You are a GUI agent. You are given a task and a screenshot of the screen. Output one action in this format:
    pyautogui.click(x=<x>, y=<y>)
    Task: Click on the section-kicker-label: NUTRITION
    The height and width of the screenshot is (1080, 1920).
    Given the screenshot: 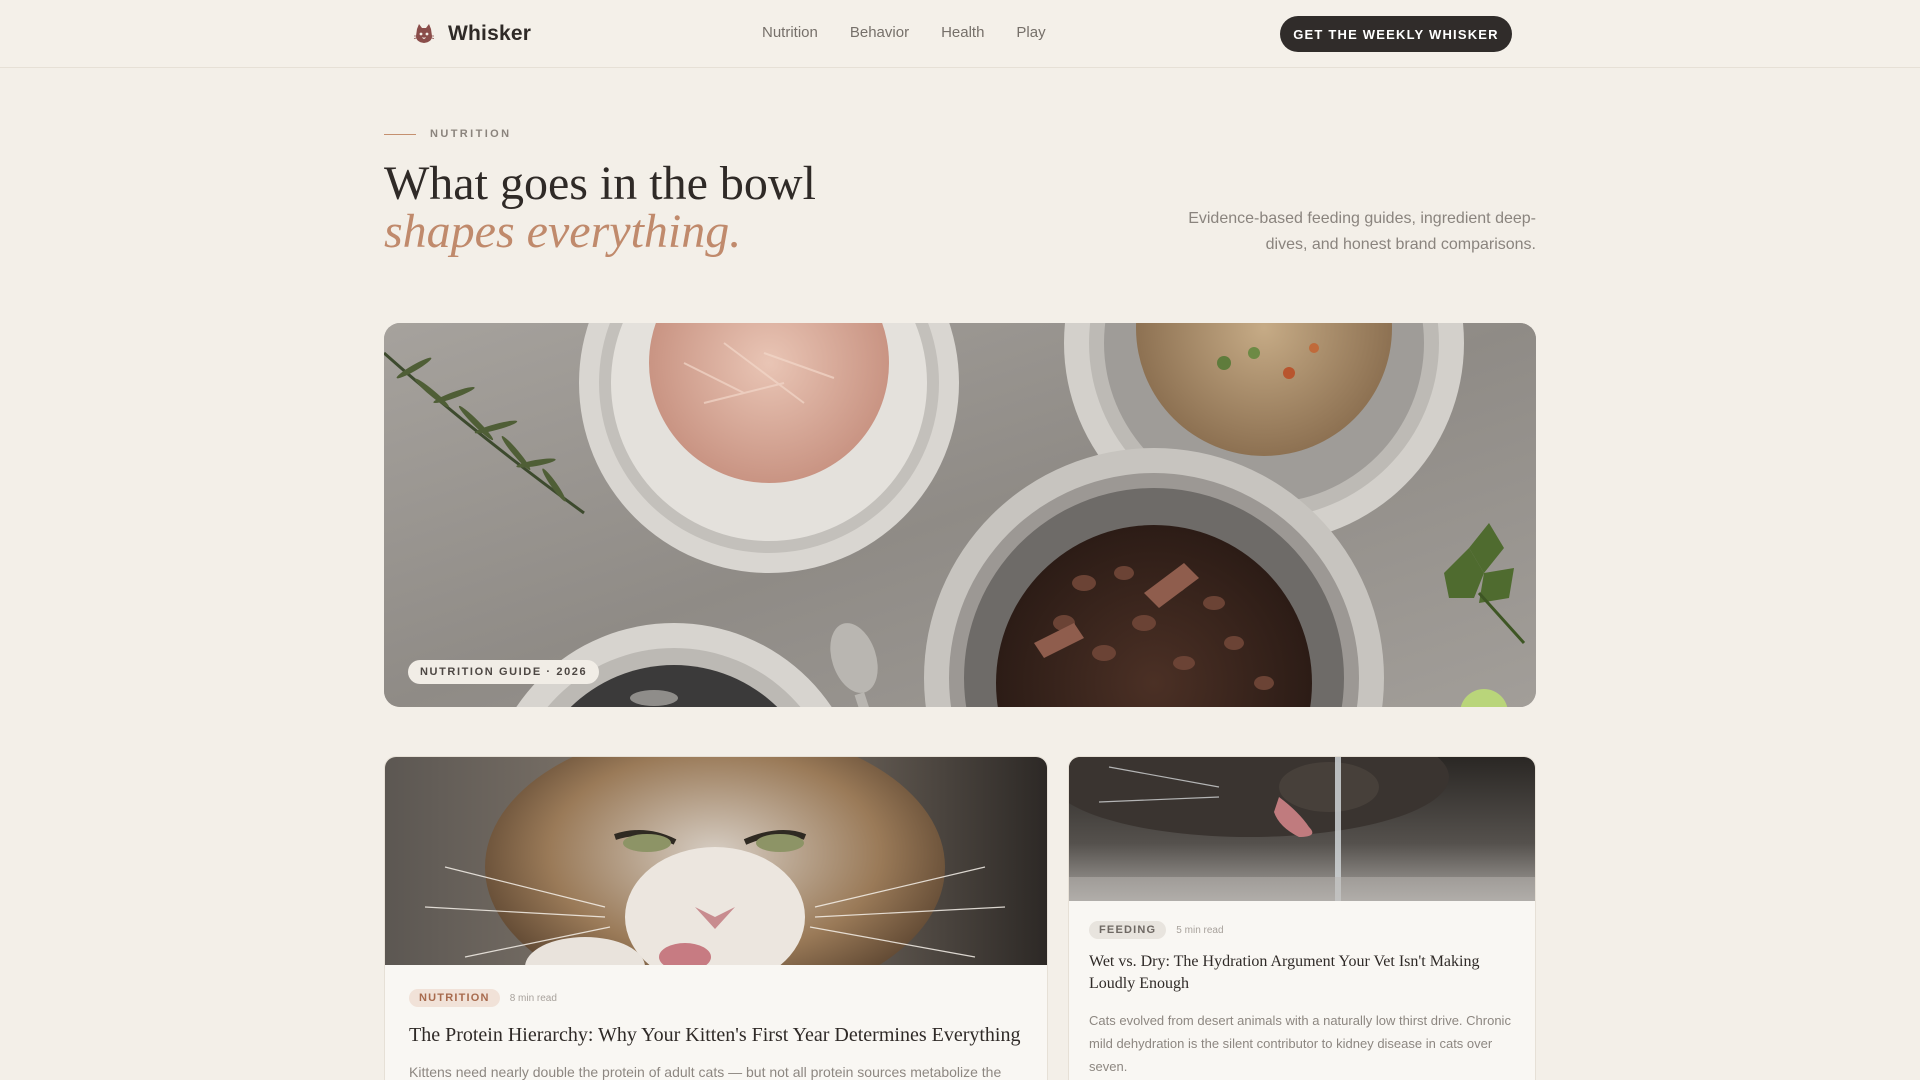 What is the action you would take?
    pyautogui.click(x=471, y=134)
    